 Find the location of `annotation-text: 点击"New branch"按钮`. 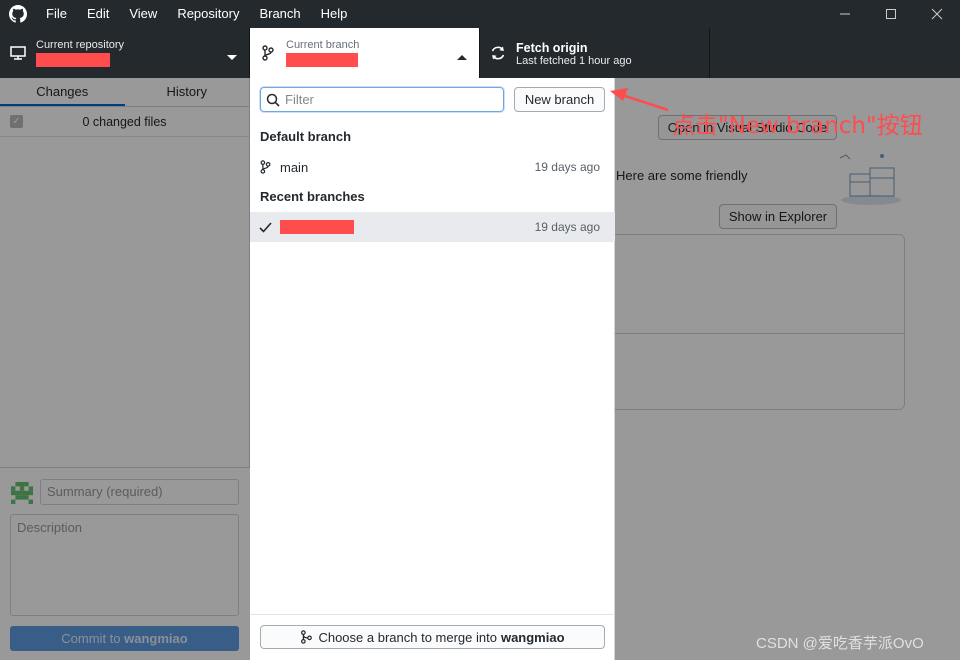

annotation-text: 点击"New branch"按钮 is located at coordinates (797, 126).